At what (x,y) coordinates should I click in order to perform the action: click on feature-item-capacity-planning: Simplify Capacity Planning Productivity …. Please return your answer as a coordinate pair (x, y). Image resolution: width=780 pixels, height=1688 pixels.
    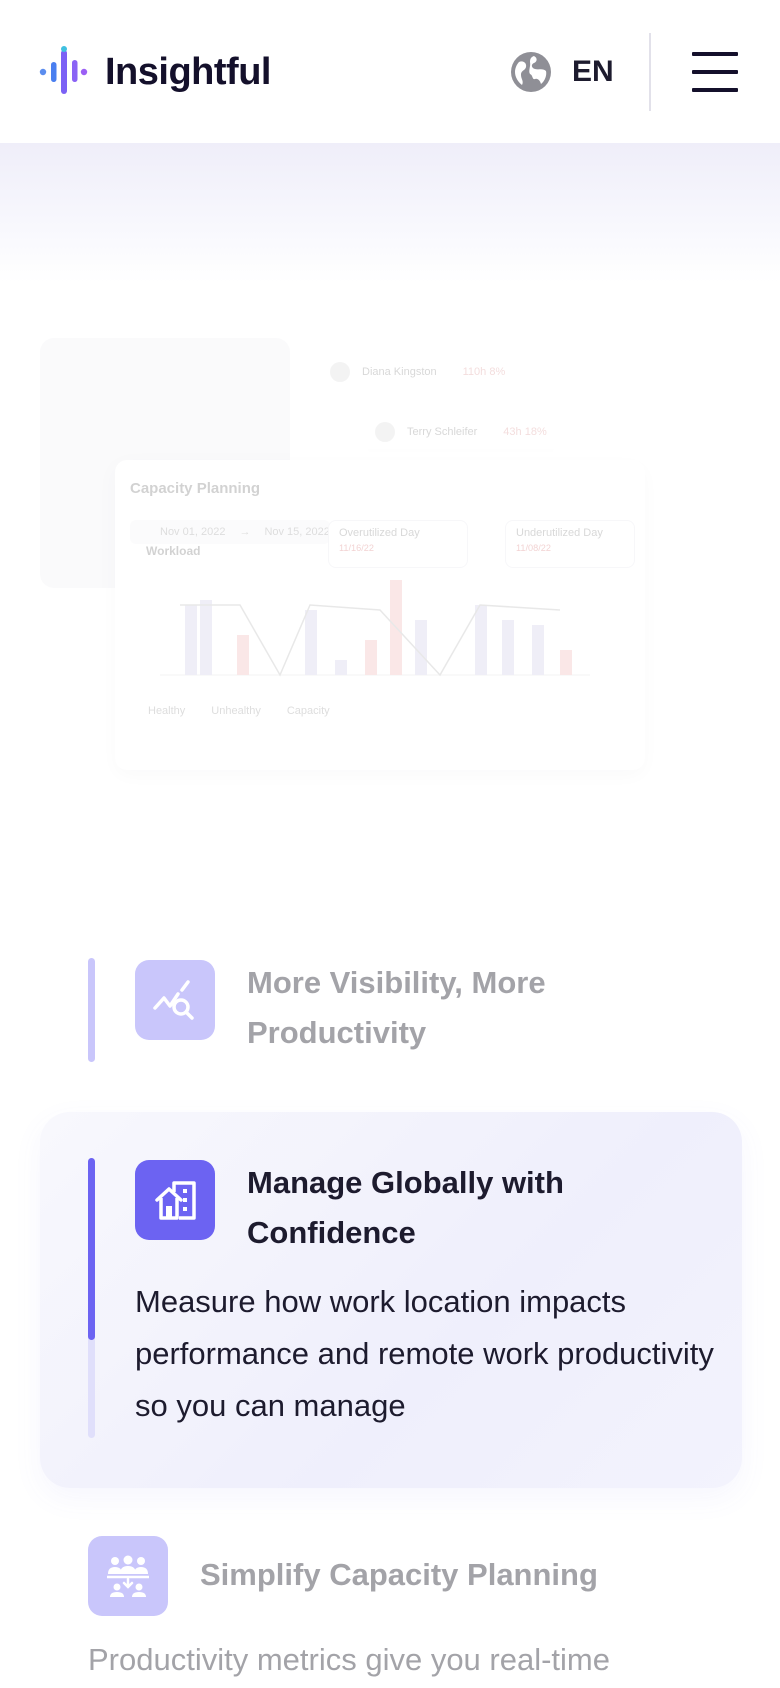
    Looking at the image, I should click on (390, 1609).